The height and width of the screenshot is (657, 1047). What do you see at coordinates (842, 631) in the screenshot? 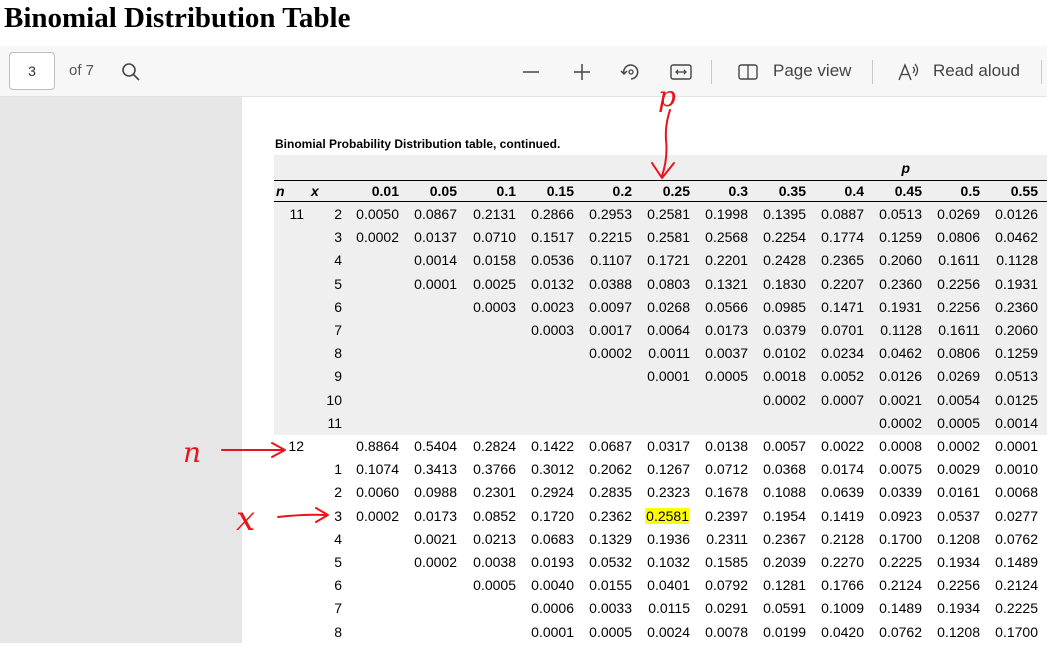
I see `probability-cell: 0.0420` at bounding box center [842, 631].